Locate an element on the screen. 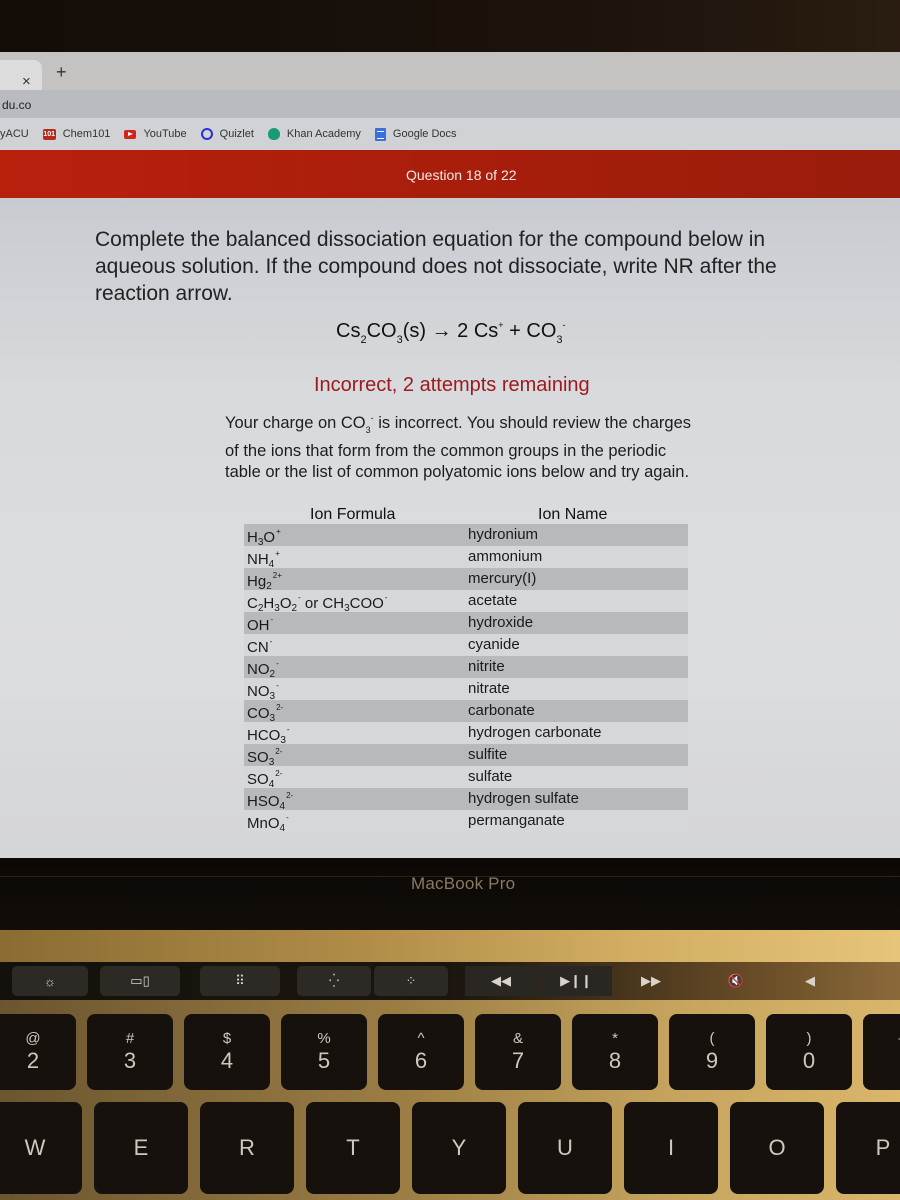 Image resolution: width=900 pixels, height=1200 pixels. new-tab-button: + is located at coordinates (61, 72).